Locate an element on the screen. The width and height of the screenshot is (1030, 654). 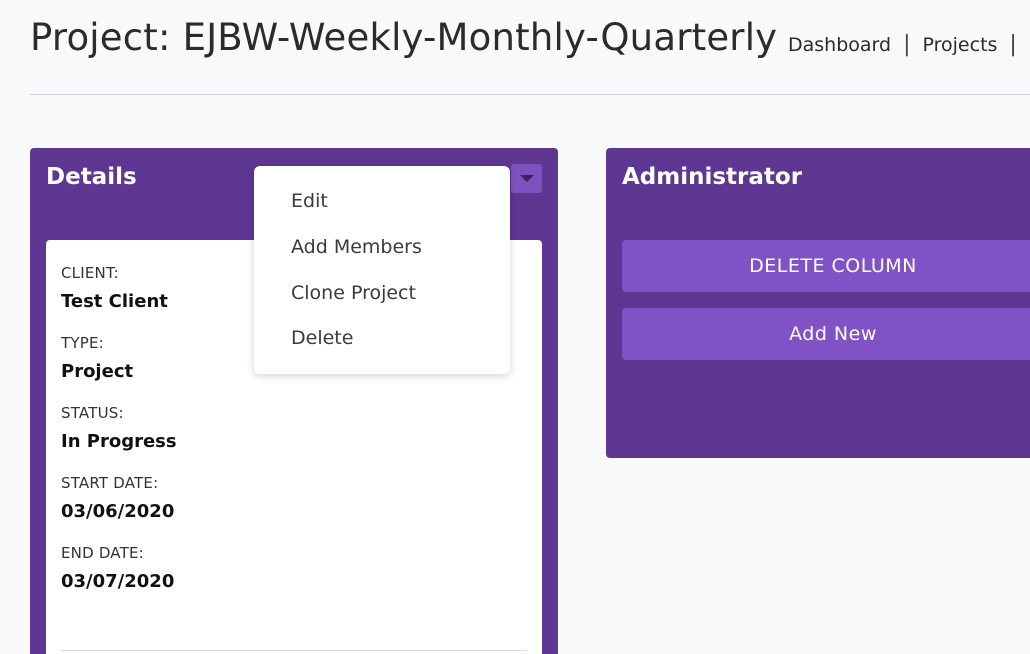
field-label: START DATE: is located at coordinates (110, 483).